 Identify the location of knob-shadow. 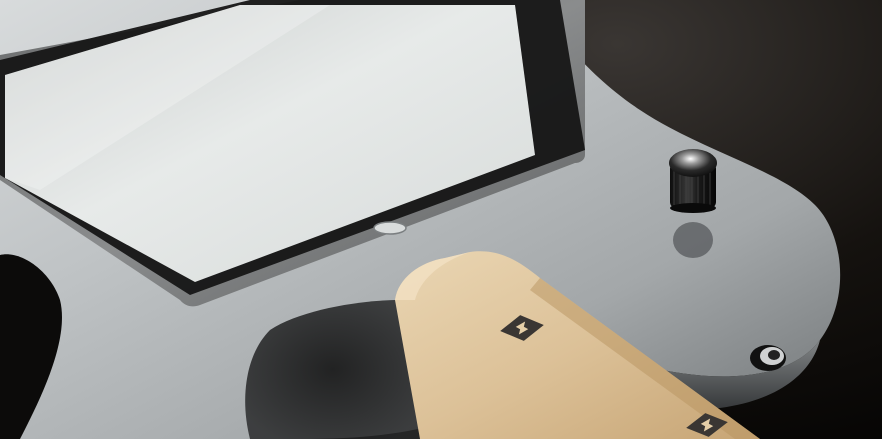
(693, 240).